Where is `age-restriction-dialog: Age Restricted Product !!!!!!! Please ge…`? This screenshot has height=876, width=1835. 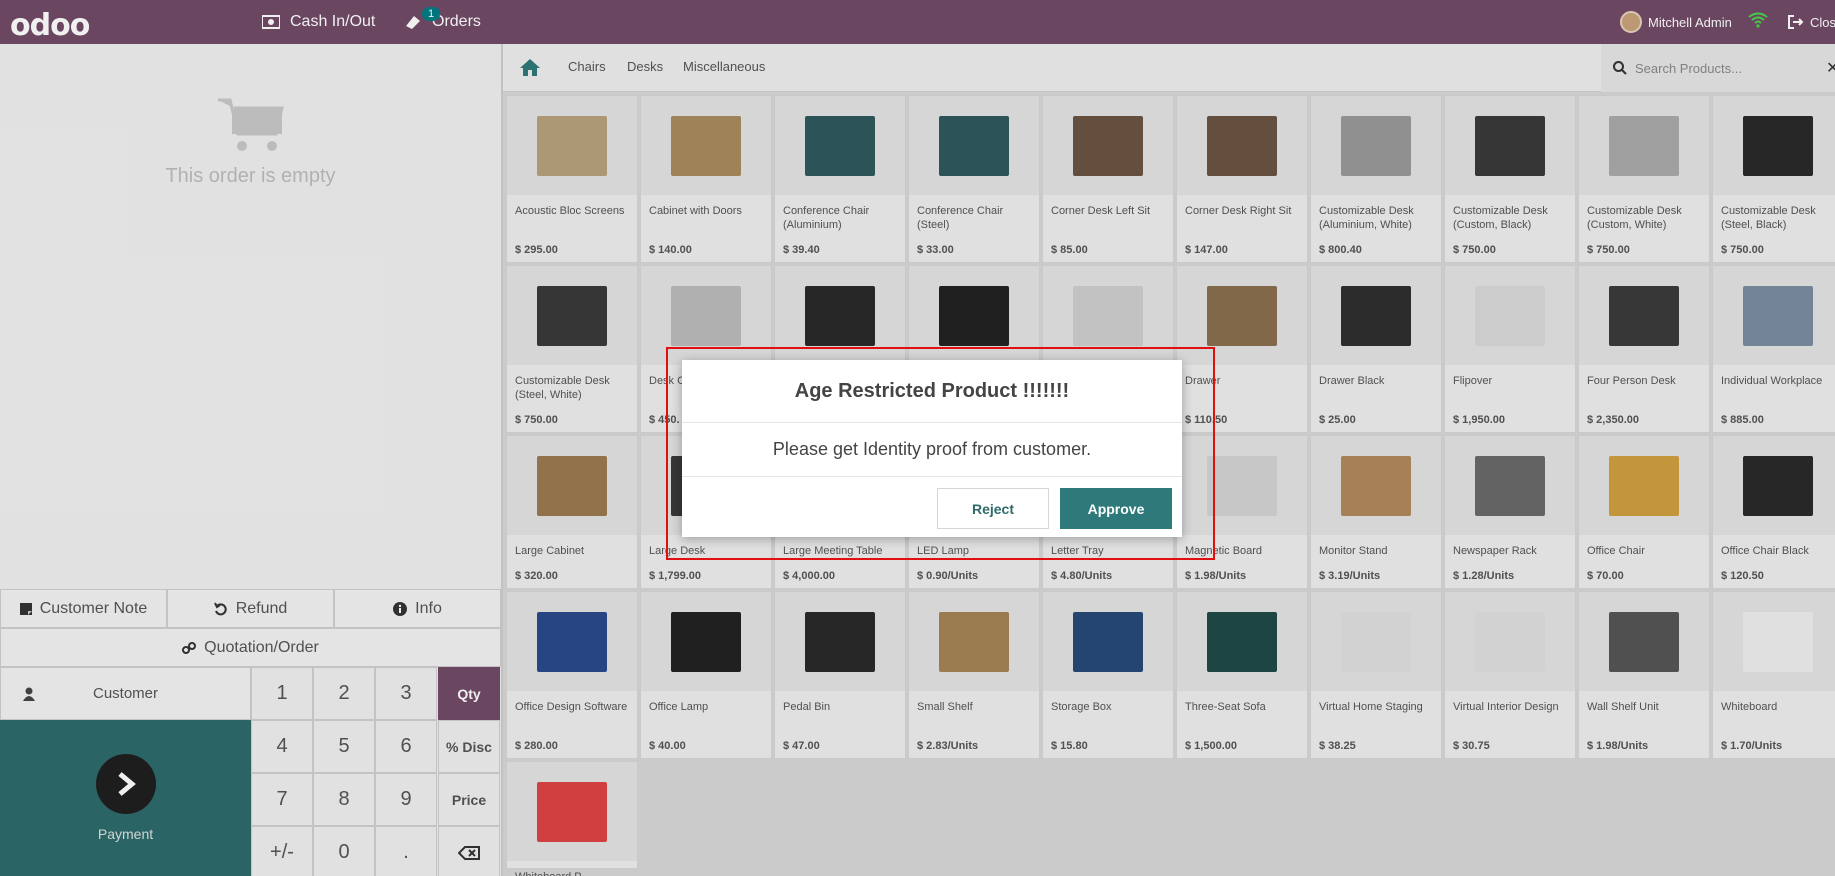
age-restriction-dialog: Age Restricted Product !!!!!!! Please ge… is located at coordinates (932, 448).